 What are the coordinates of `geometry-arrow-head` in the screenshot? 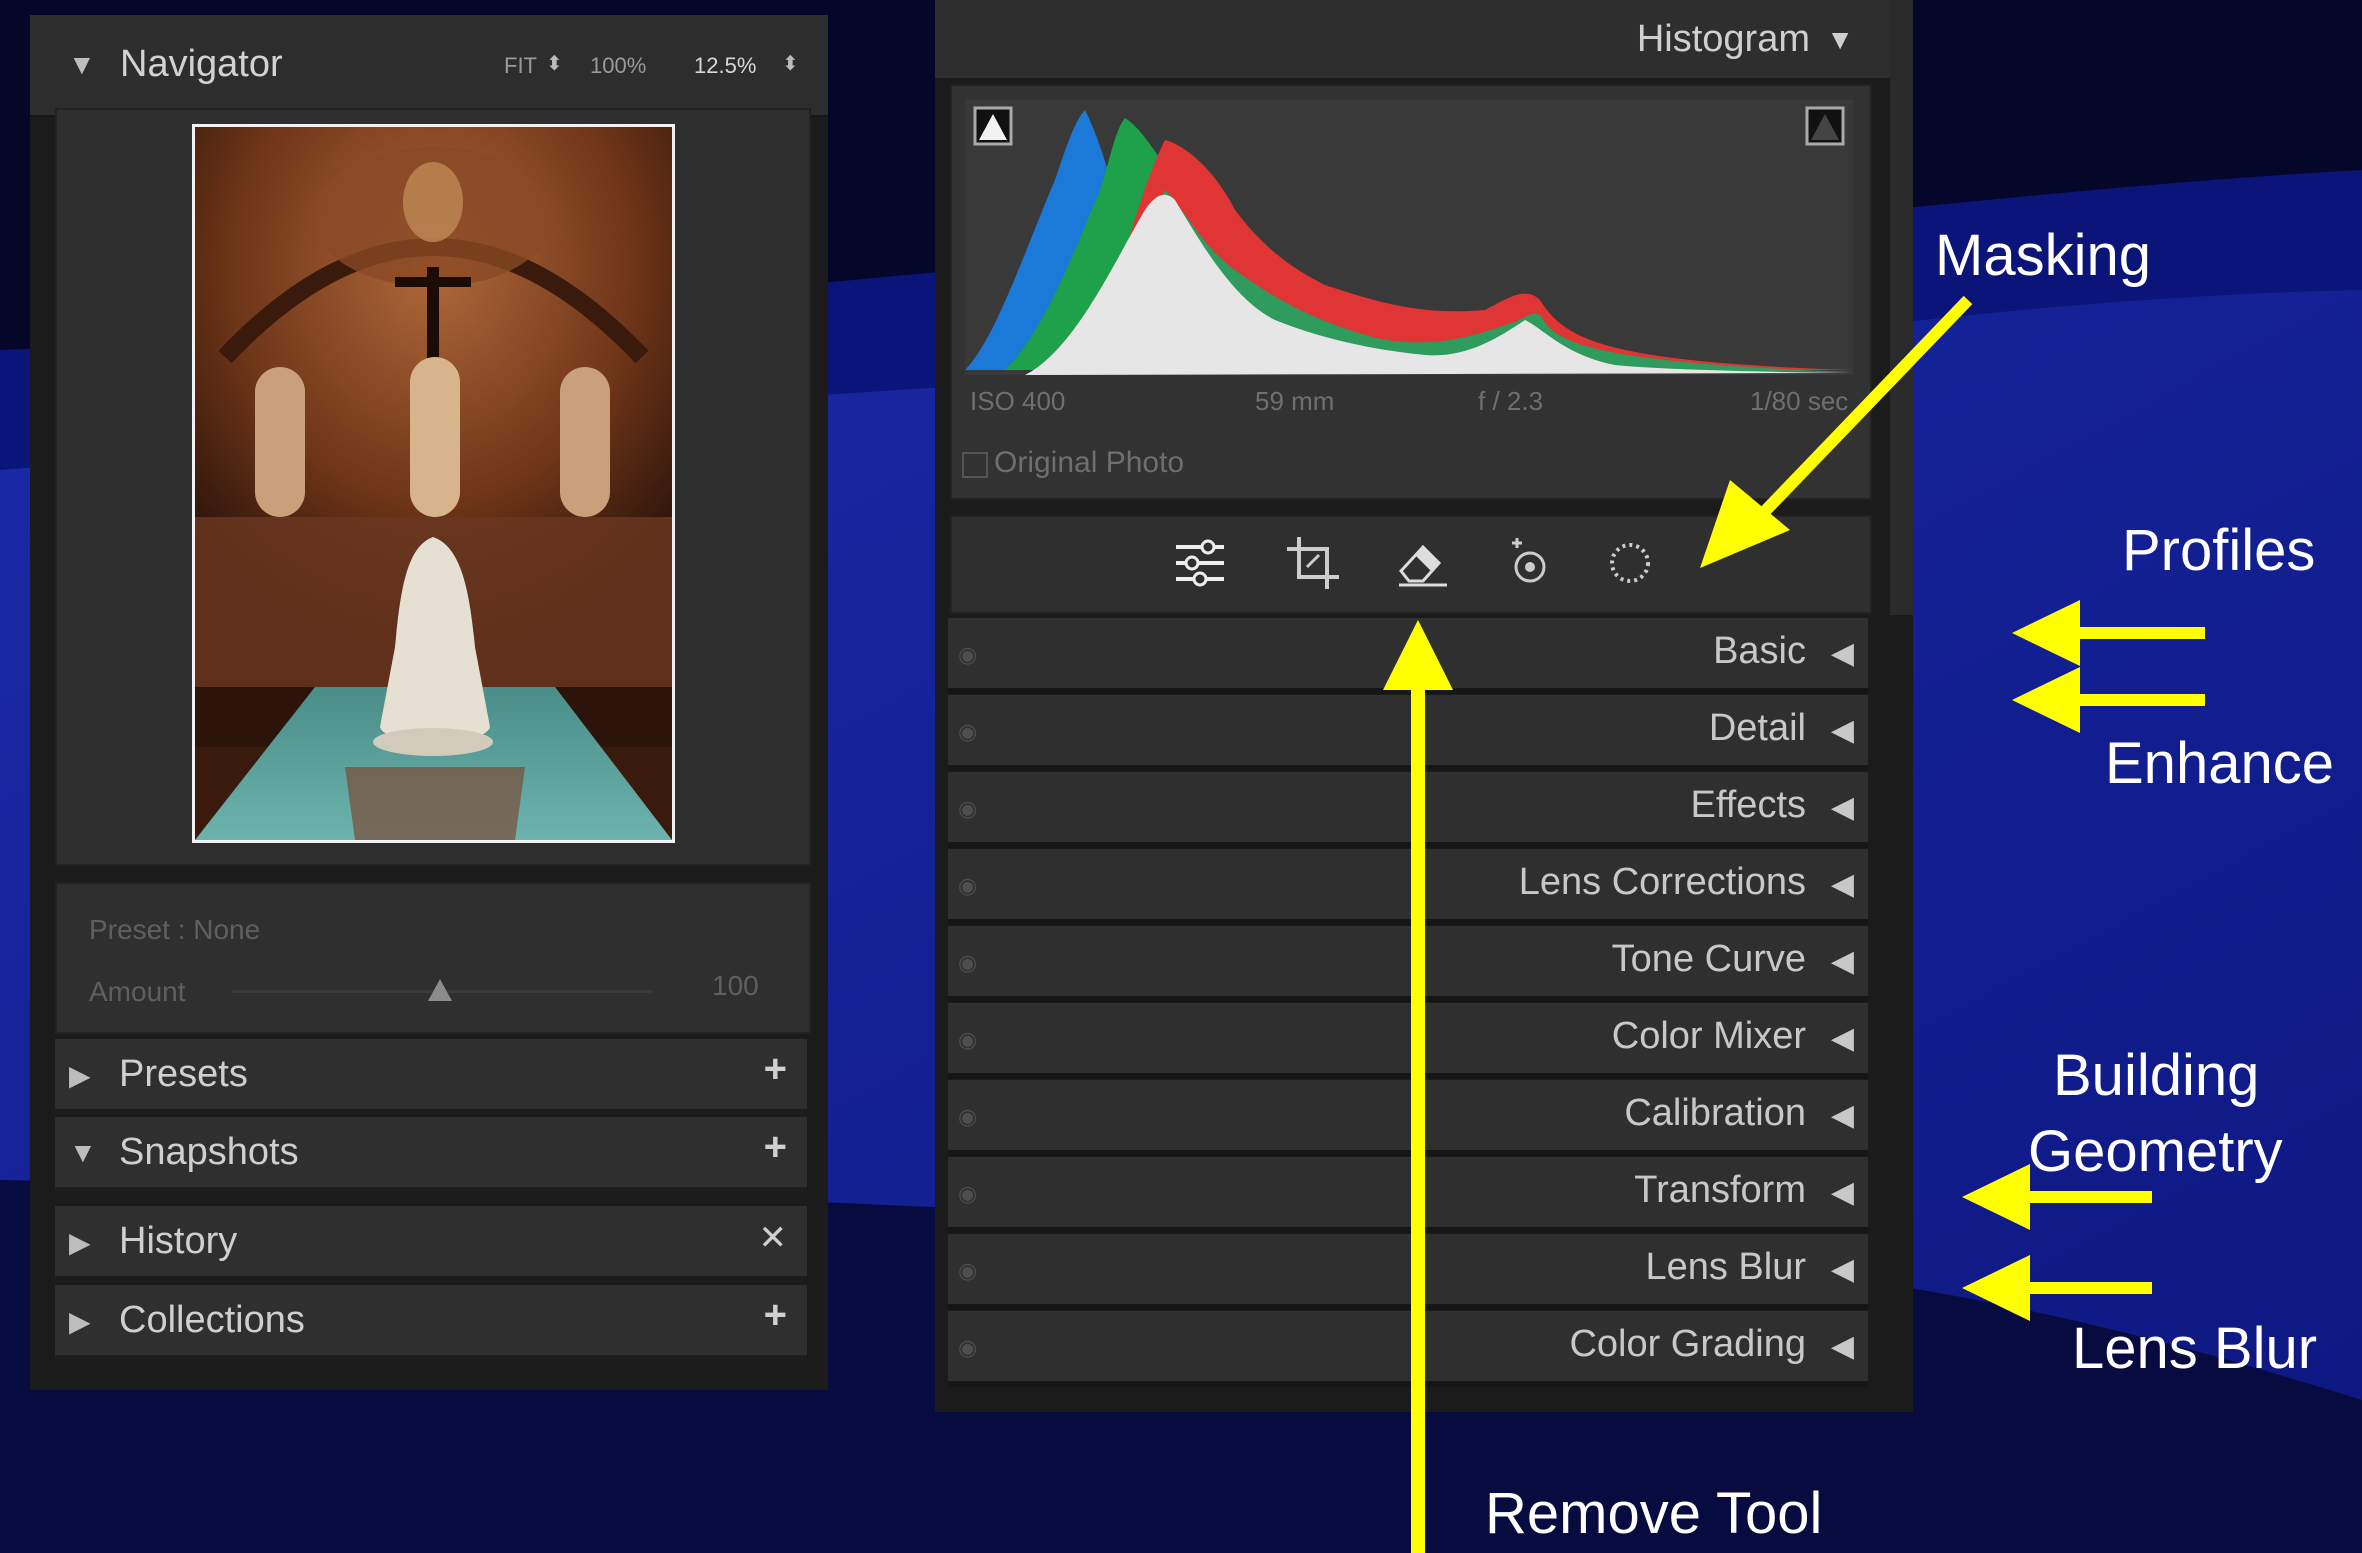 It's located at (1996, 1197).